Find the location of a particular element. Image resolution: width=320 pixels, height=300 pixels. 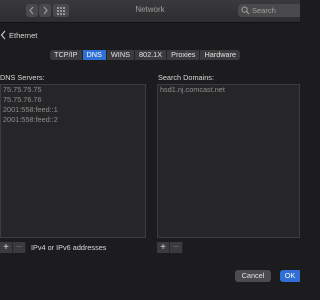

tab-wins: WINS is located at coordinates (120, 55).